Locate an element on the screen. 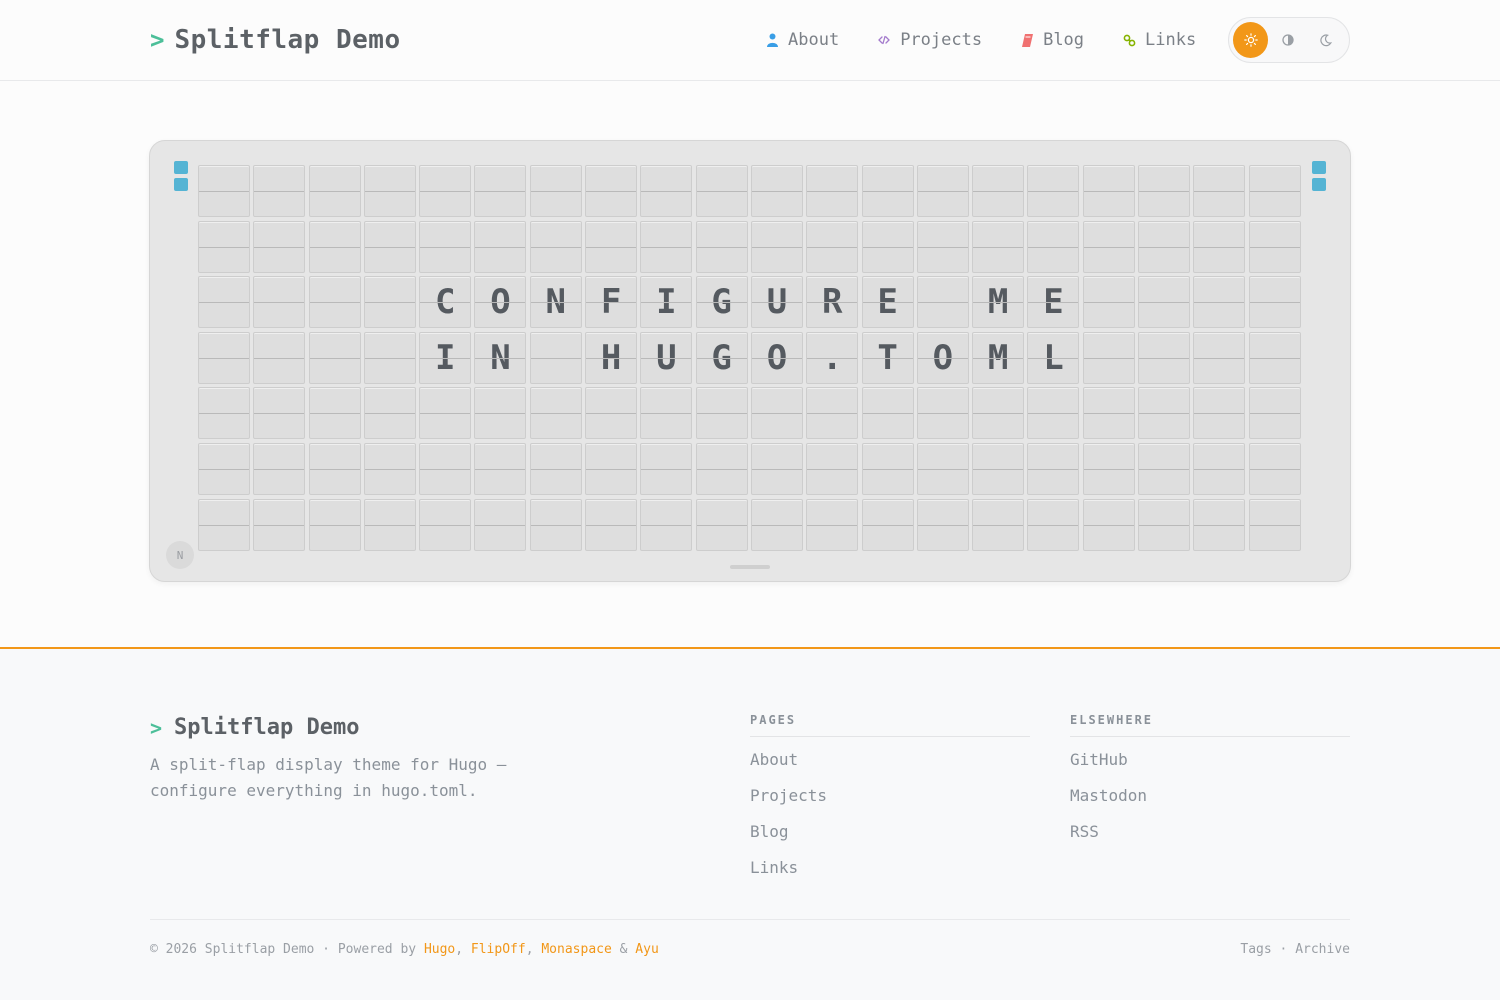 This screenshot has height=1000, width=1500. flap-tile: . is located at coordinates (832, 357).